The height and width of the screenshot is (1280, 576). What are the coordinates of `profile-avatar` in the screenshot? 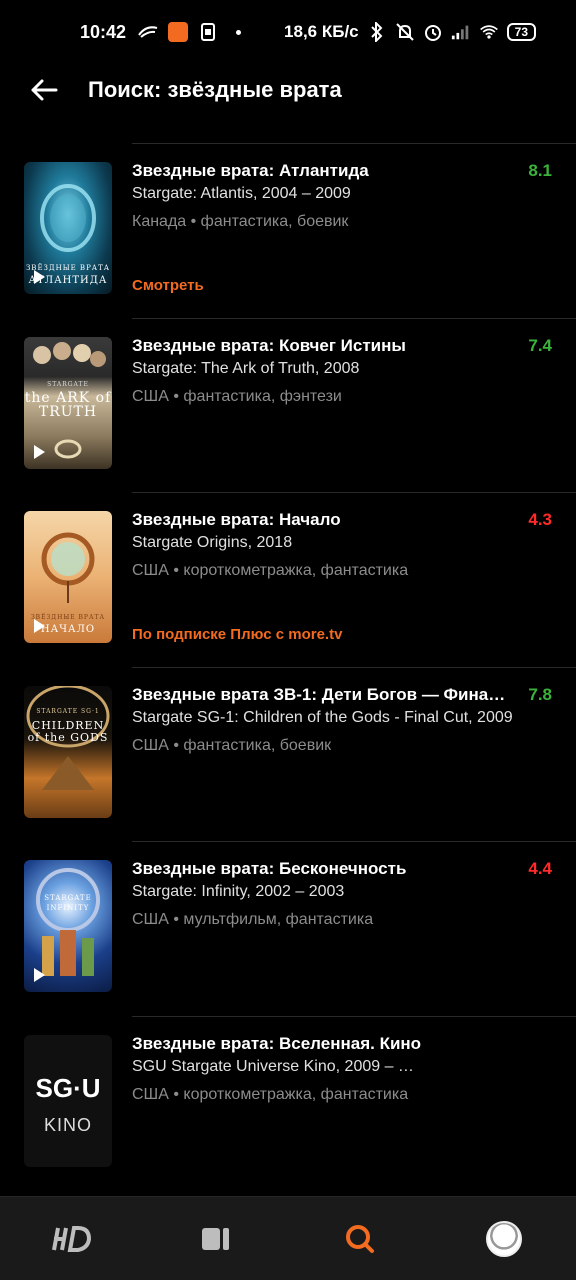 It's located at (504, 1238).